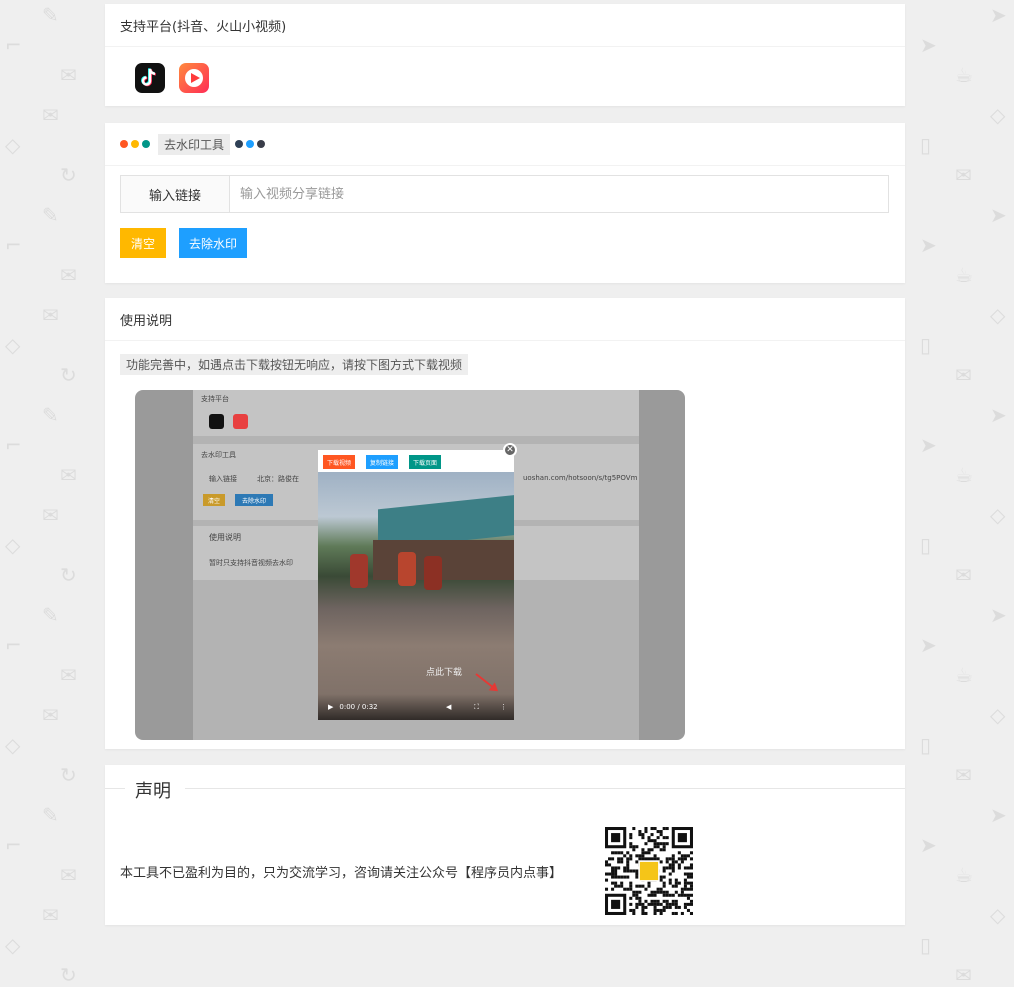 This screenshot has height=987, width=1014. What do you see at coordinates (358, 707) in the screenshot?
I see `demo-video-time: 0:00 / 0:32` at bounding box center [358, 707].